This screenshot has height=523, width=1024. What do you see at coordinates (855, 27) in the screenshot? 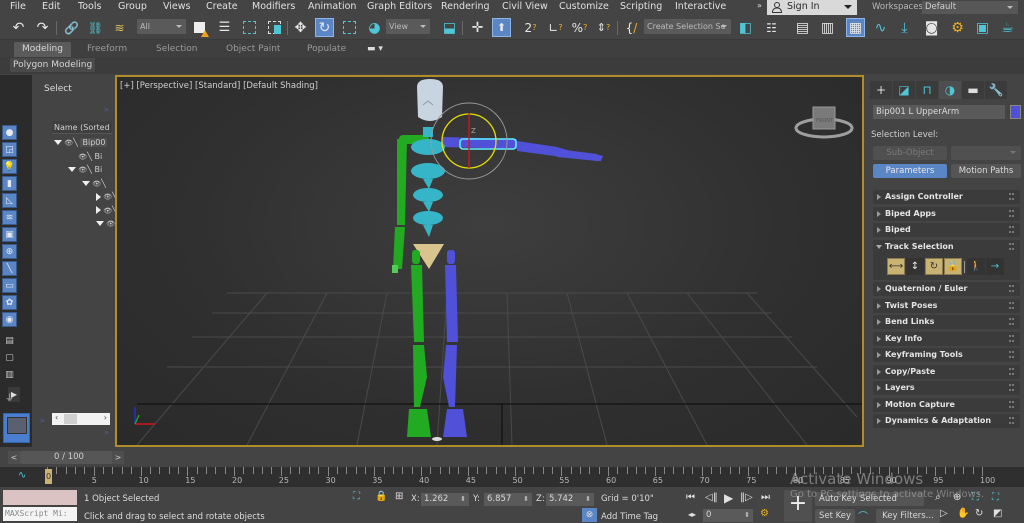
I see `ribbon-toggle-icon: ▦` at bounding box center [855, 27].